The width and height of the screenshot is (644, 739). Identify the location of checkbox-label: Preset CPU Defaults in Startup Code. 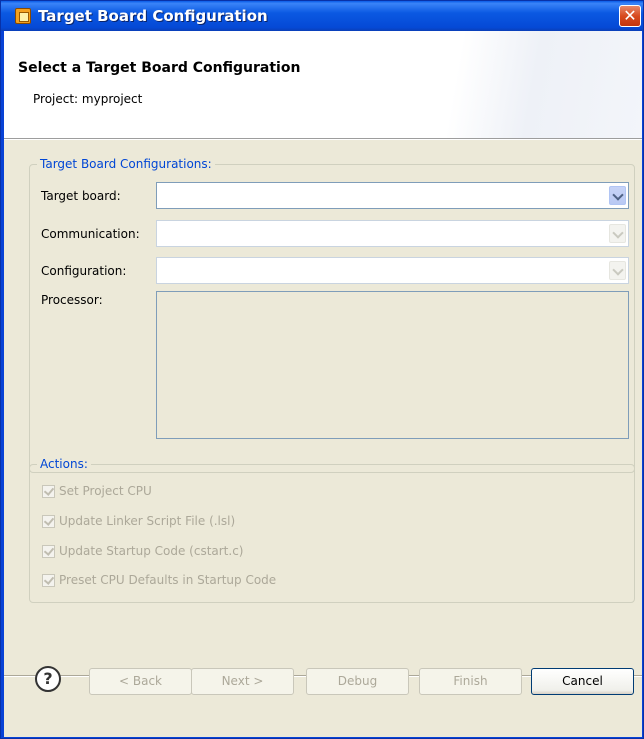
(168, 580).